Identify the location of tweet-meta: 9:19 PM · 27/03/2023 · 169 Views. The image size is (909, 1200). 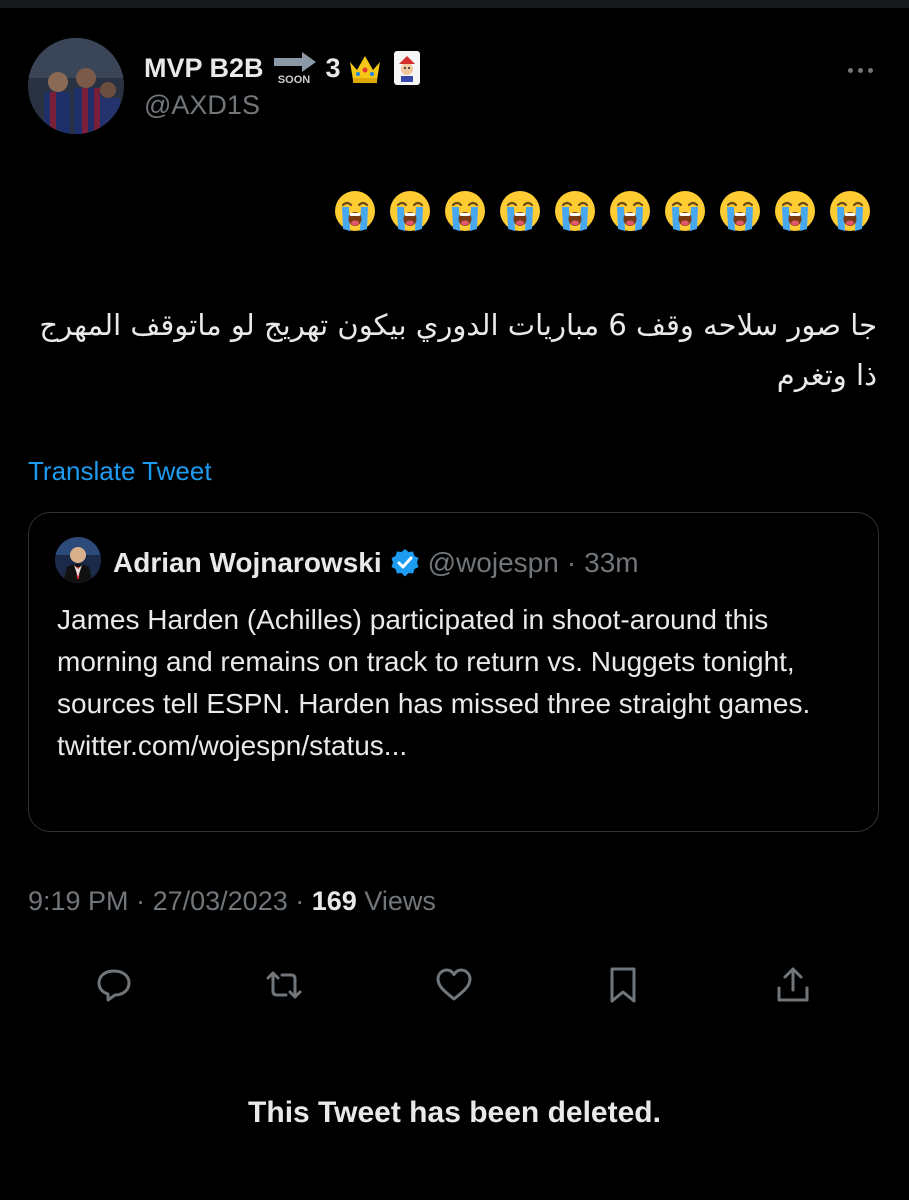
(232, 901).